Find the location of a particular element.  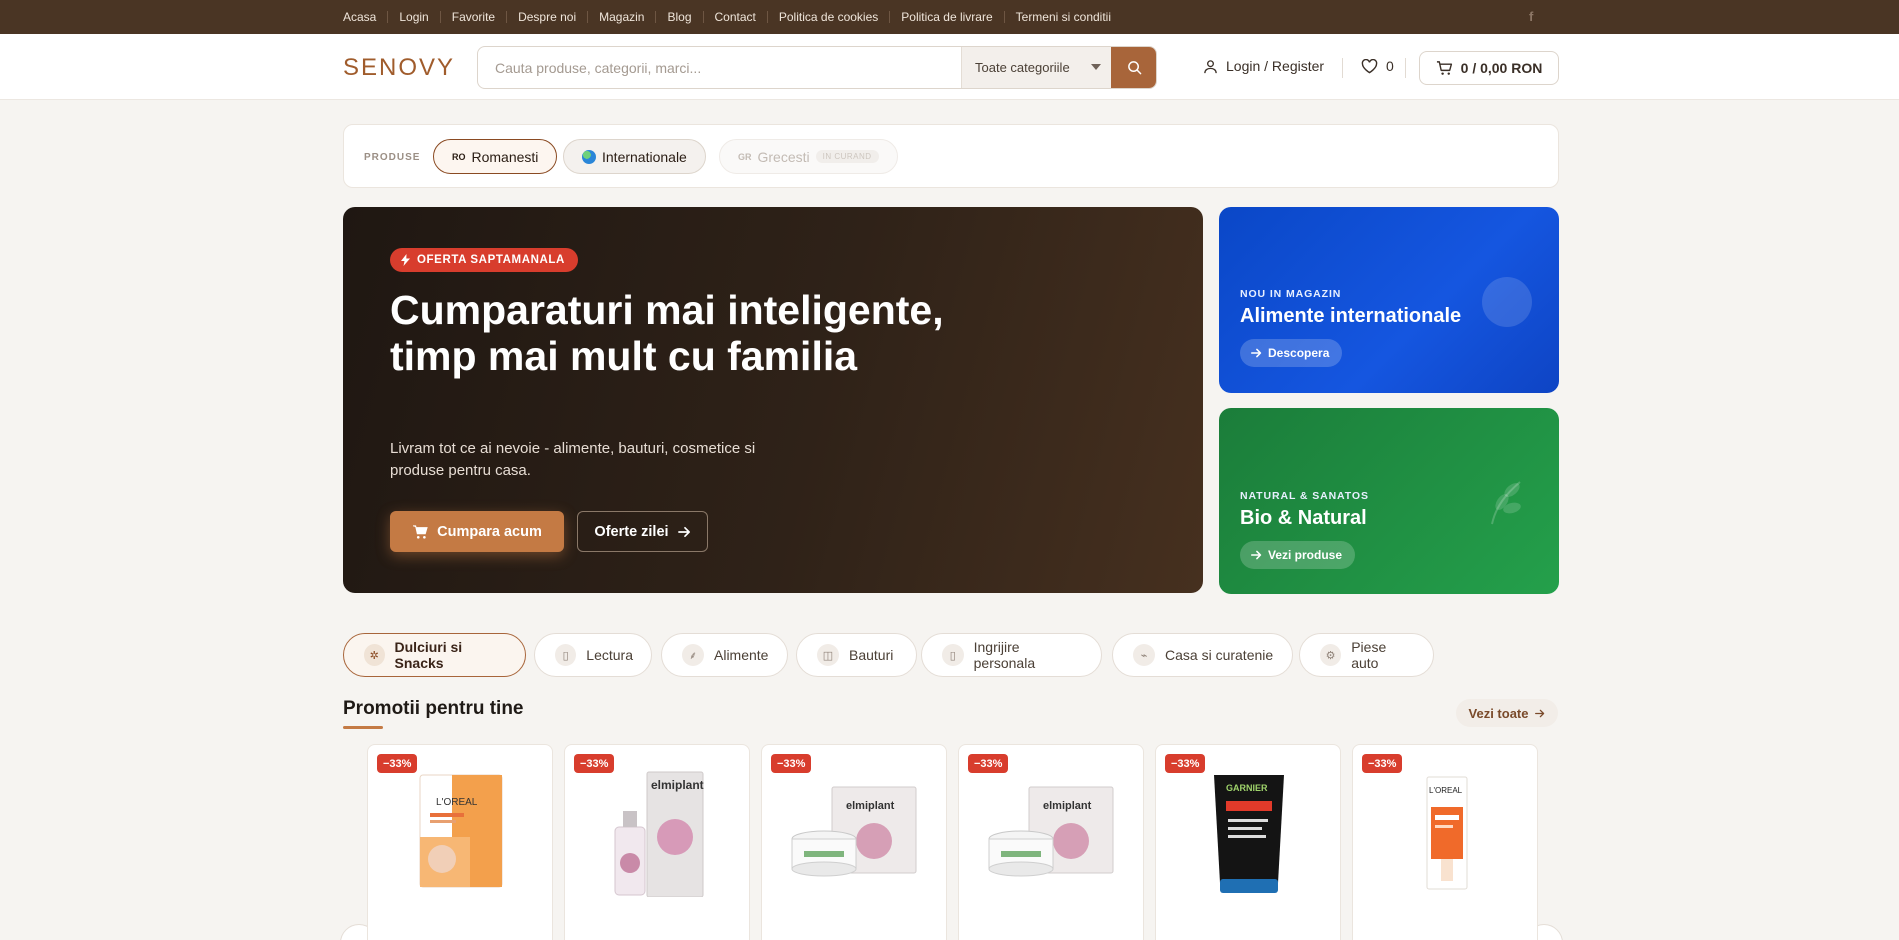

search-bar: Toate categoriile is located at coordinates (817, 67).